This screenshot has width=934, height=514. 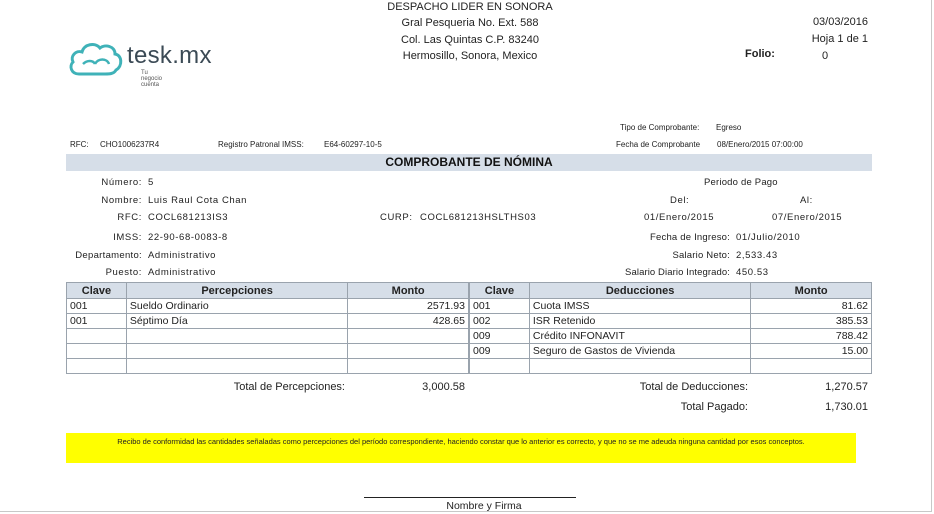 What do you see at coordinates (121, 182) in the screenshot?
I see `numero-label: Número:` at bounding box center [121, 182].